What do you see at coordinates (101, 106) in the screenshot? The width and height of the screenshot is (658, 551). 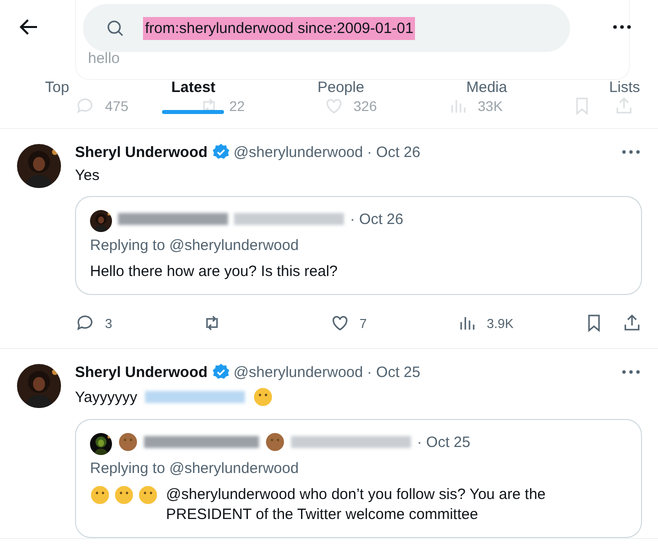 I see `reply-count: 475` at bounding box center [101, 106].